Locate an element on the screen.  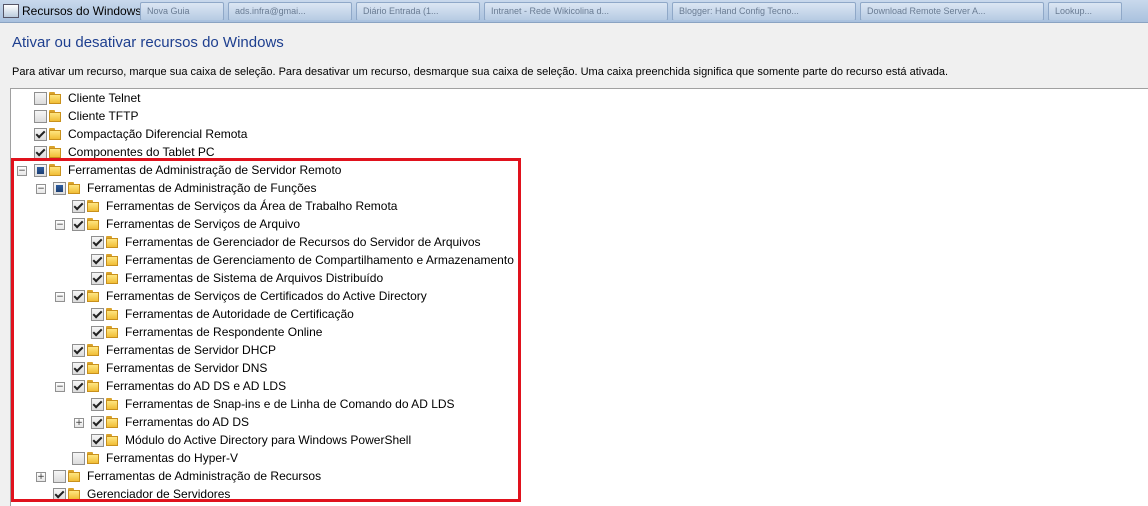
feature-label: Cliente Telnet is located at coordinates (104, 98).